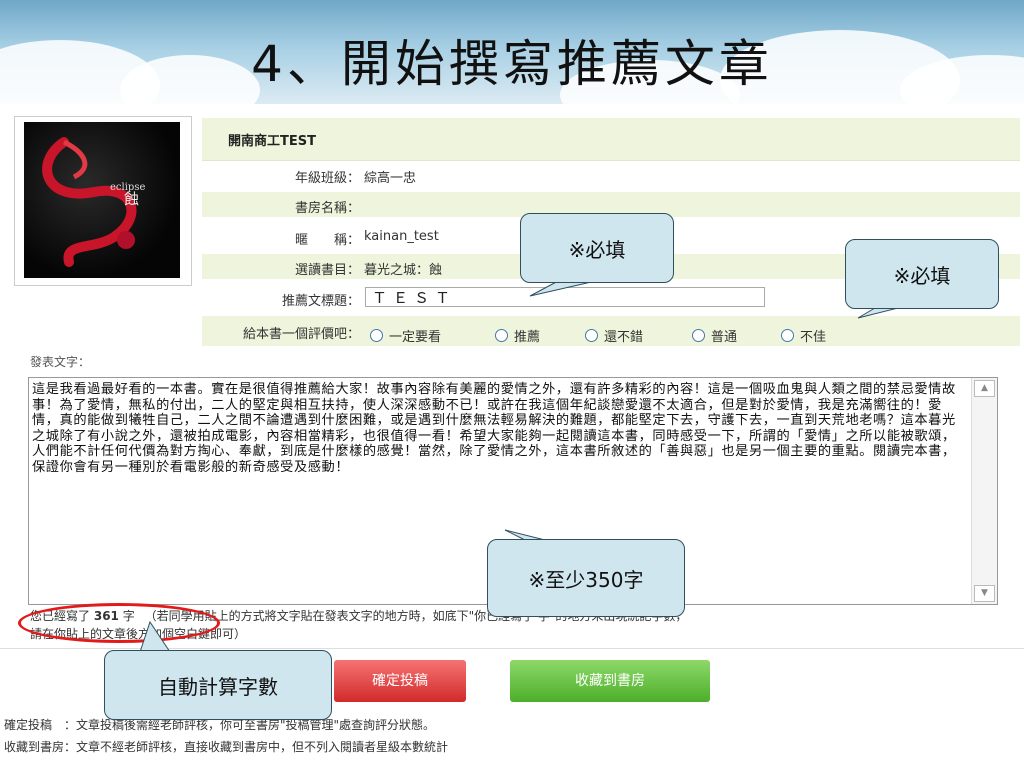  Describe the element at coordinates (597, 248) in the screenshot. I see `callout-required-title: ※必填` at that location.